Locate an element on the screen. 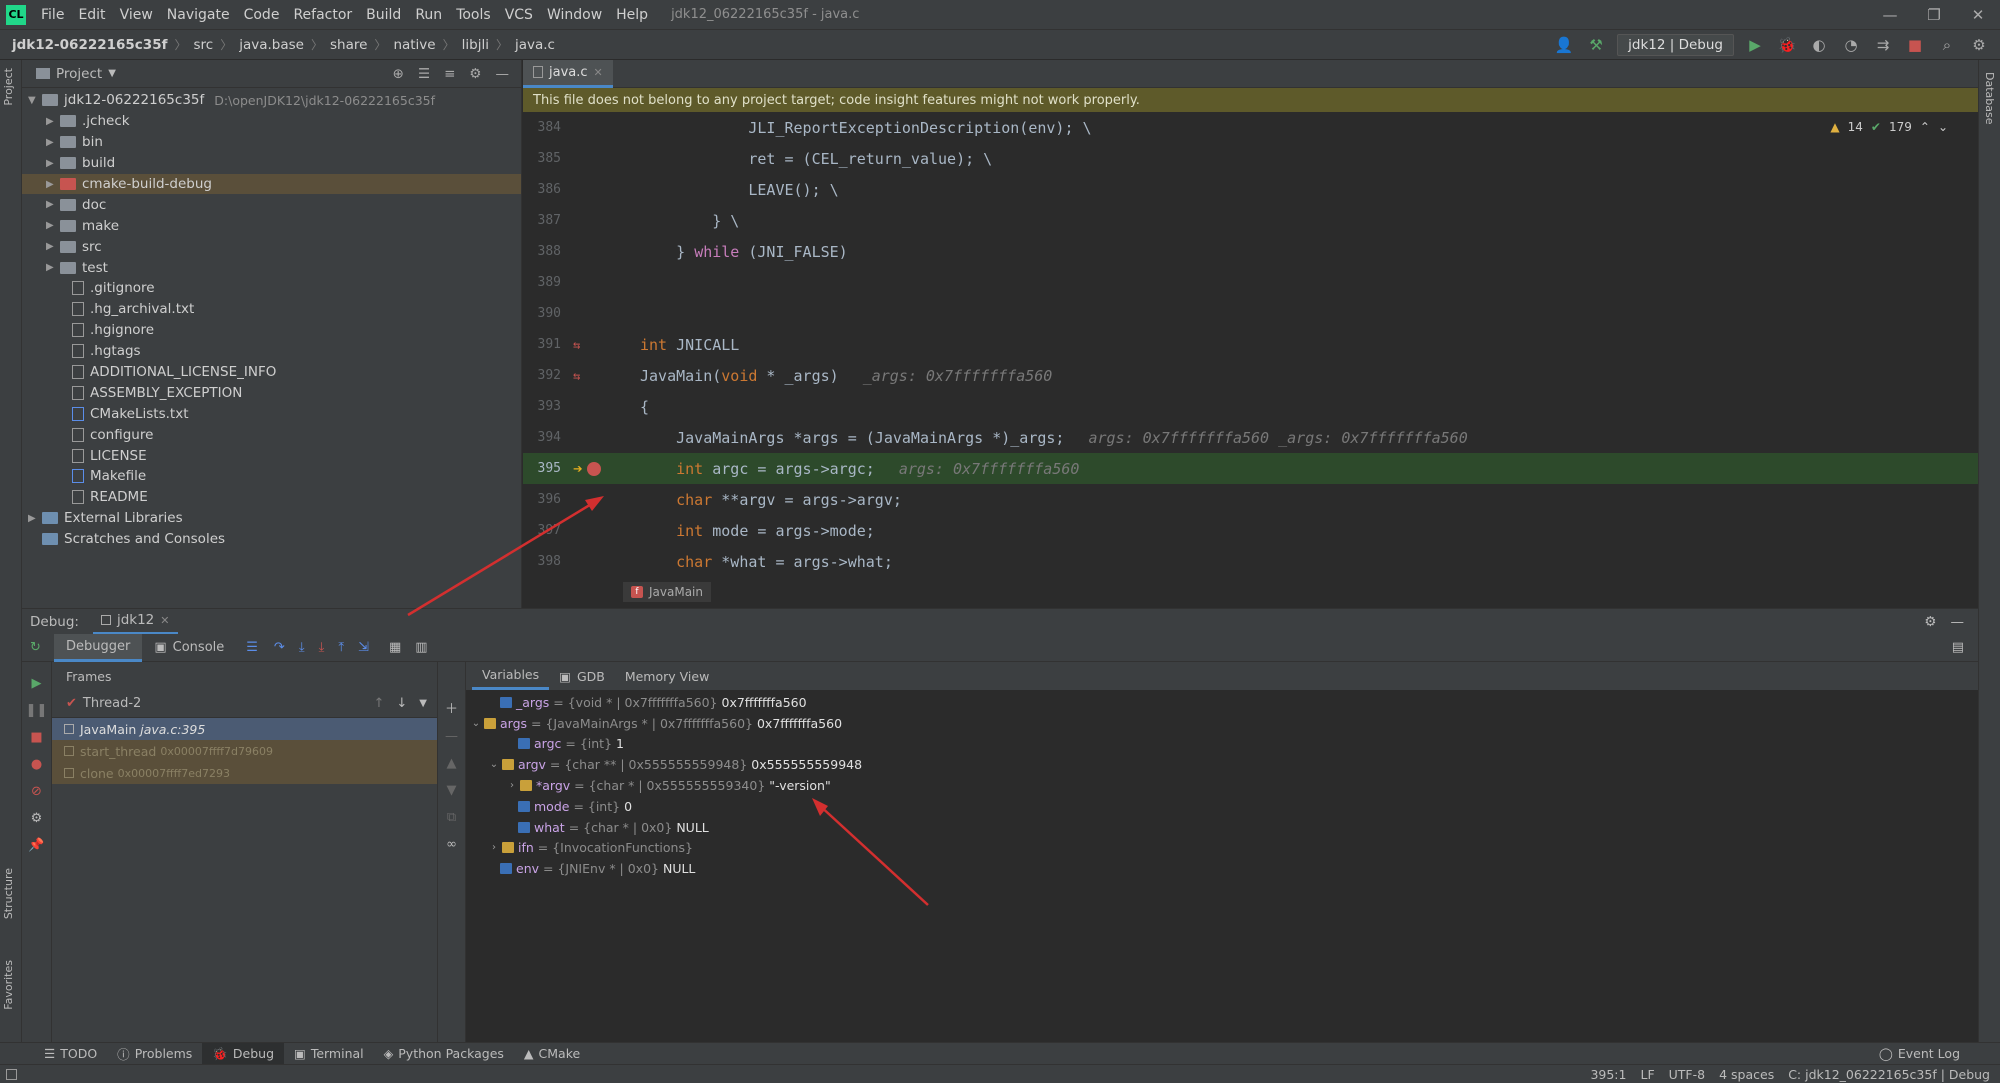 The width and height of the screenshot is (2000, 1083). tab-gdb: ▣ GDB is located at coordinates (582, 676).